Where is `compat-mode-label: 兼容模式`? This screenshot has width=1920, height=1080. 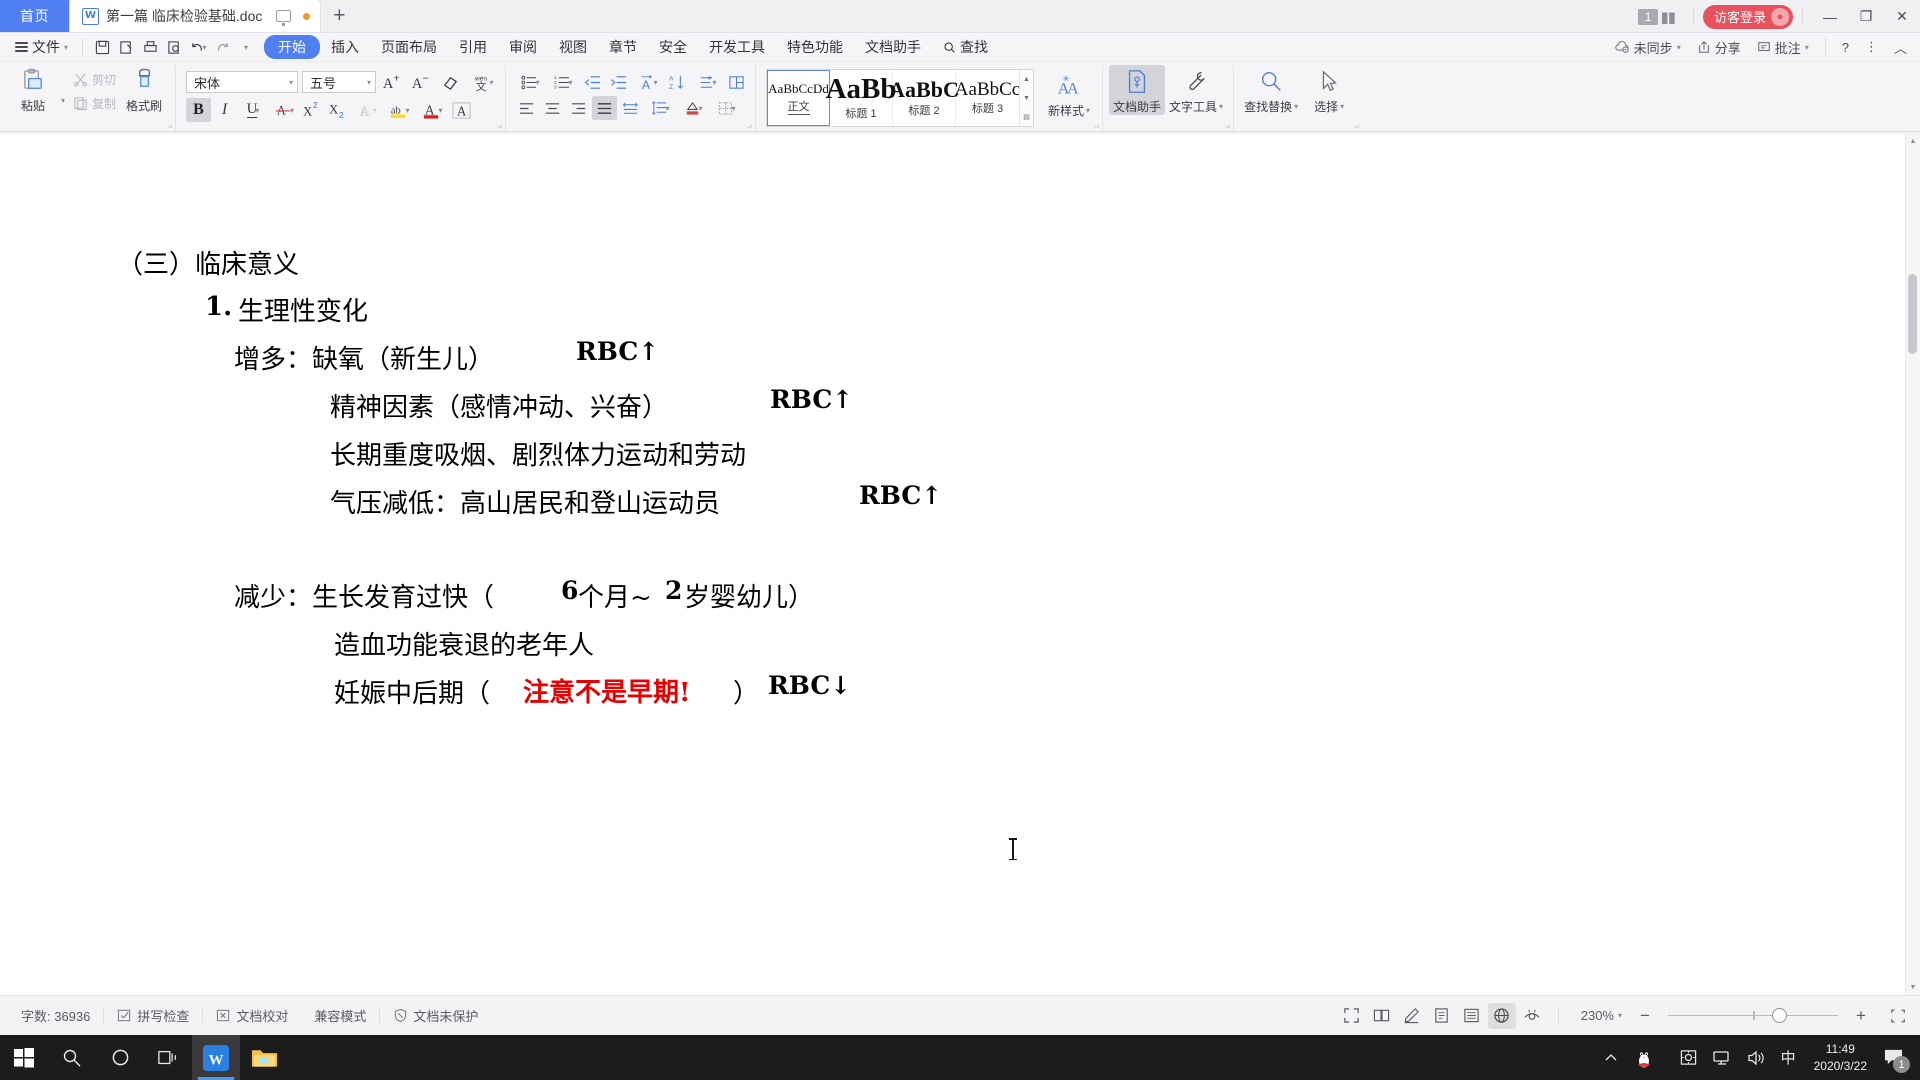
compat-mode-label: 兼容模式 is located at coordinates (340, 1015).